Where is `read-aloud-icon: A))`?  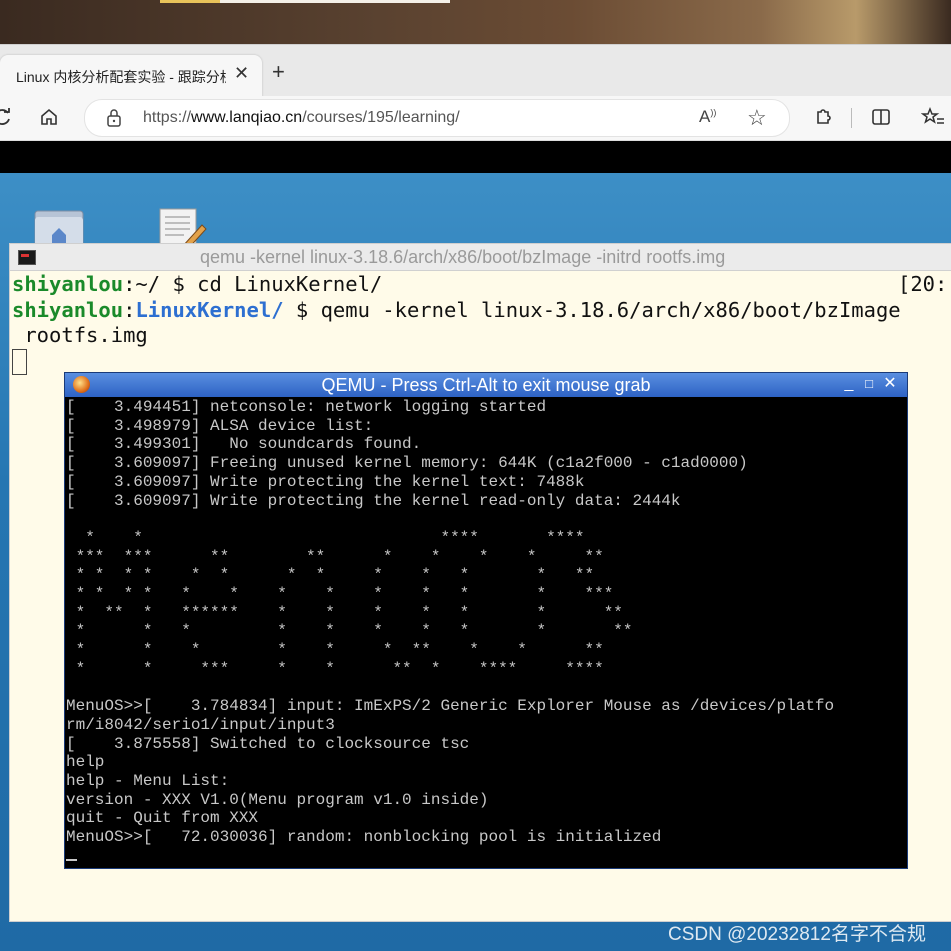 read-aloud-icon: A)) is located at coordinates (707, 117).